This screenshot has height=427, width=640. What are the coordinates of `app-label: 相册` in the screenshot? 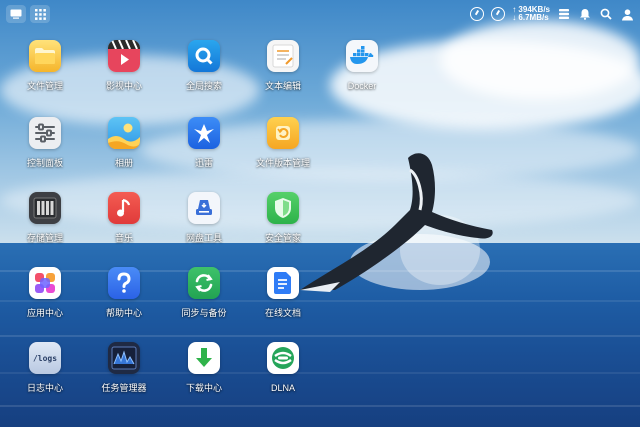 It's located at (123, 163).